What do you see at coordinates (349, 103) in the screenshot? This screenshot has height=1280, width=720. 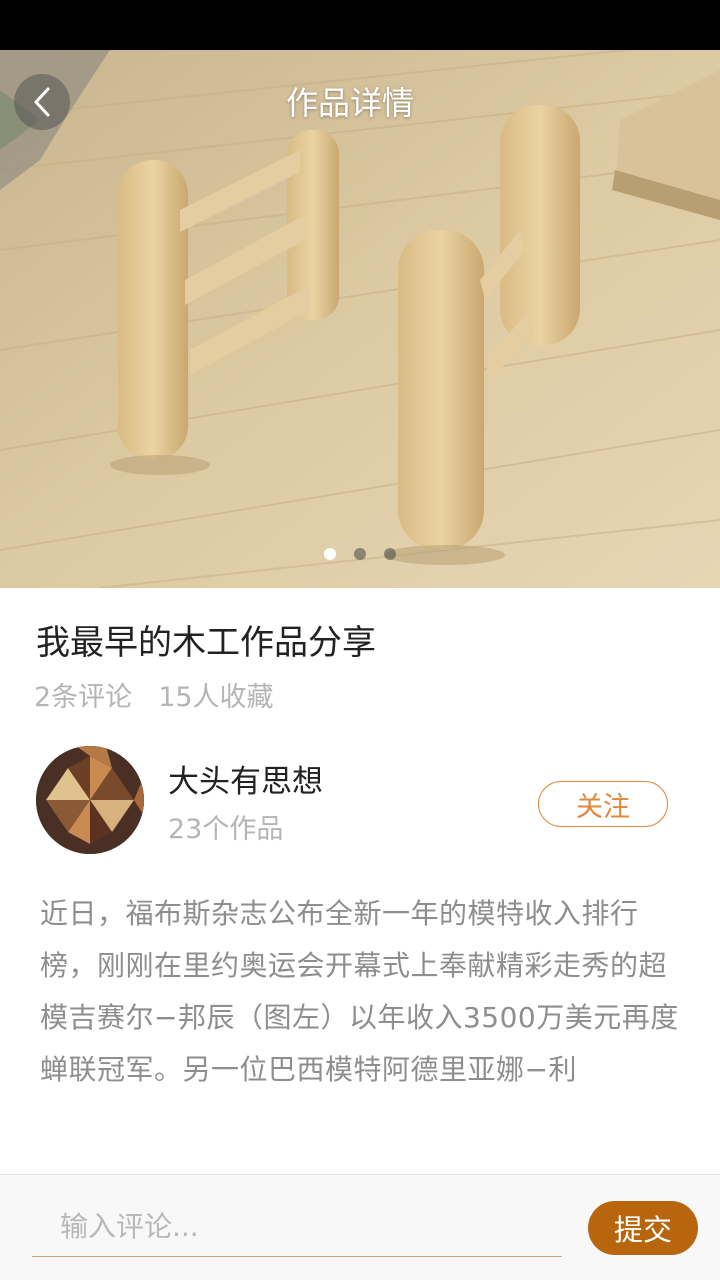 I see `page-title: 作品详情` at bounding box center [349, 103].